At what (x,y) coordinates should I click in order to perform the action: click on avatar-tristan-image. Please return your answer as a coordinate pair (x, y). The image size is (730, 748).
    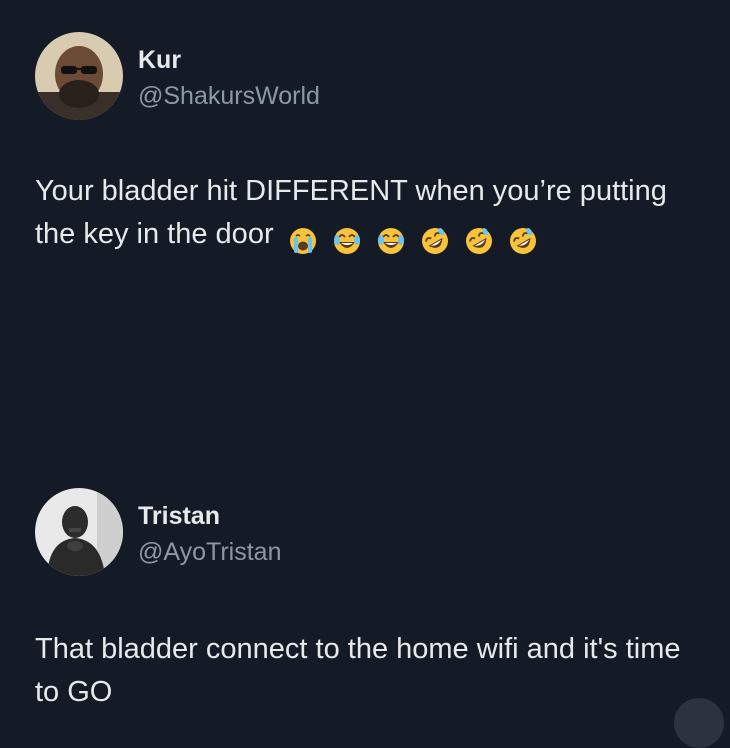
    Looking at the image, I should click on (79, 532).